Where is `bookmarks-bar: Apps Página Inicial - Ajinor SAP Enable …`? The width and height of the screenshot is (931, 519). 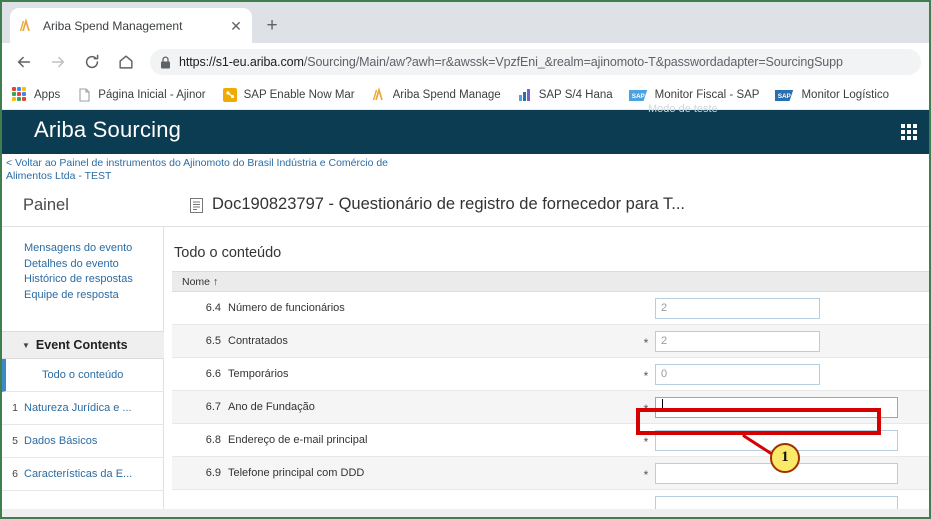 bookmarks-bar: Apps Página Inicial - Ajinor SAP Enable … is located at coordinates (465, 95).